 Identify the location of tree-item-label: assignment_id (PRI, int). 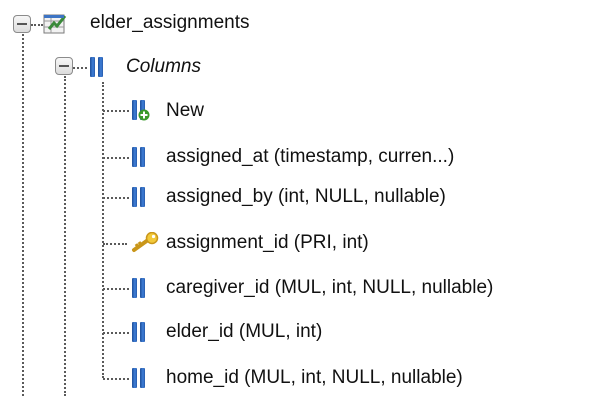
(267, 243).